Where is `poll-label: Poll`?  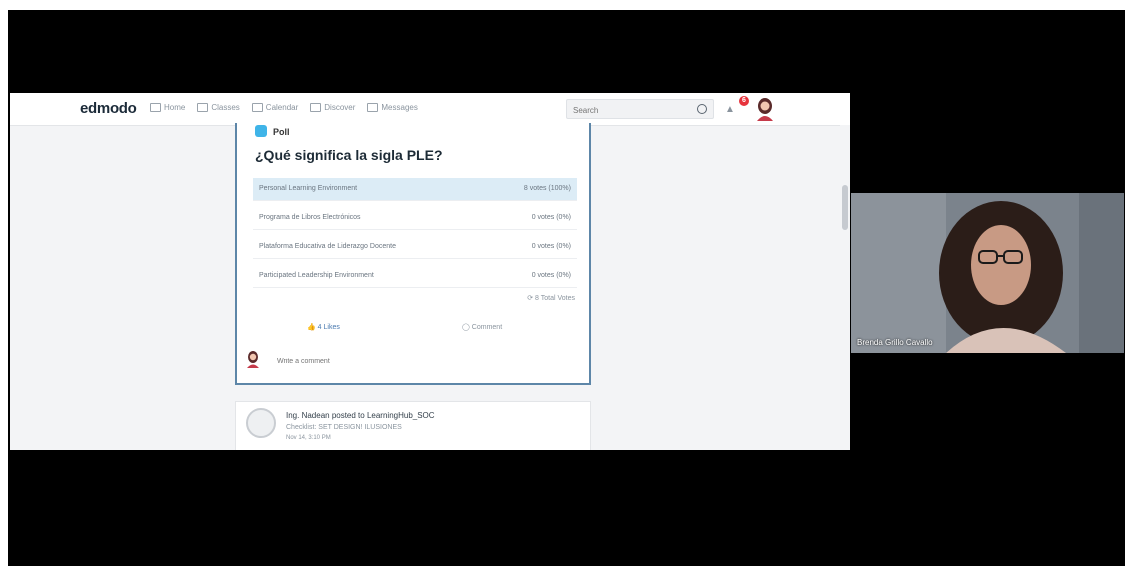 poll-label: Poll is located at coordinates (281, 132).